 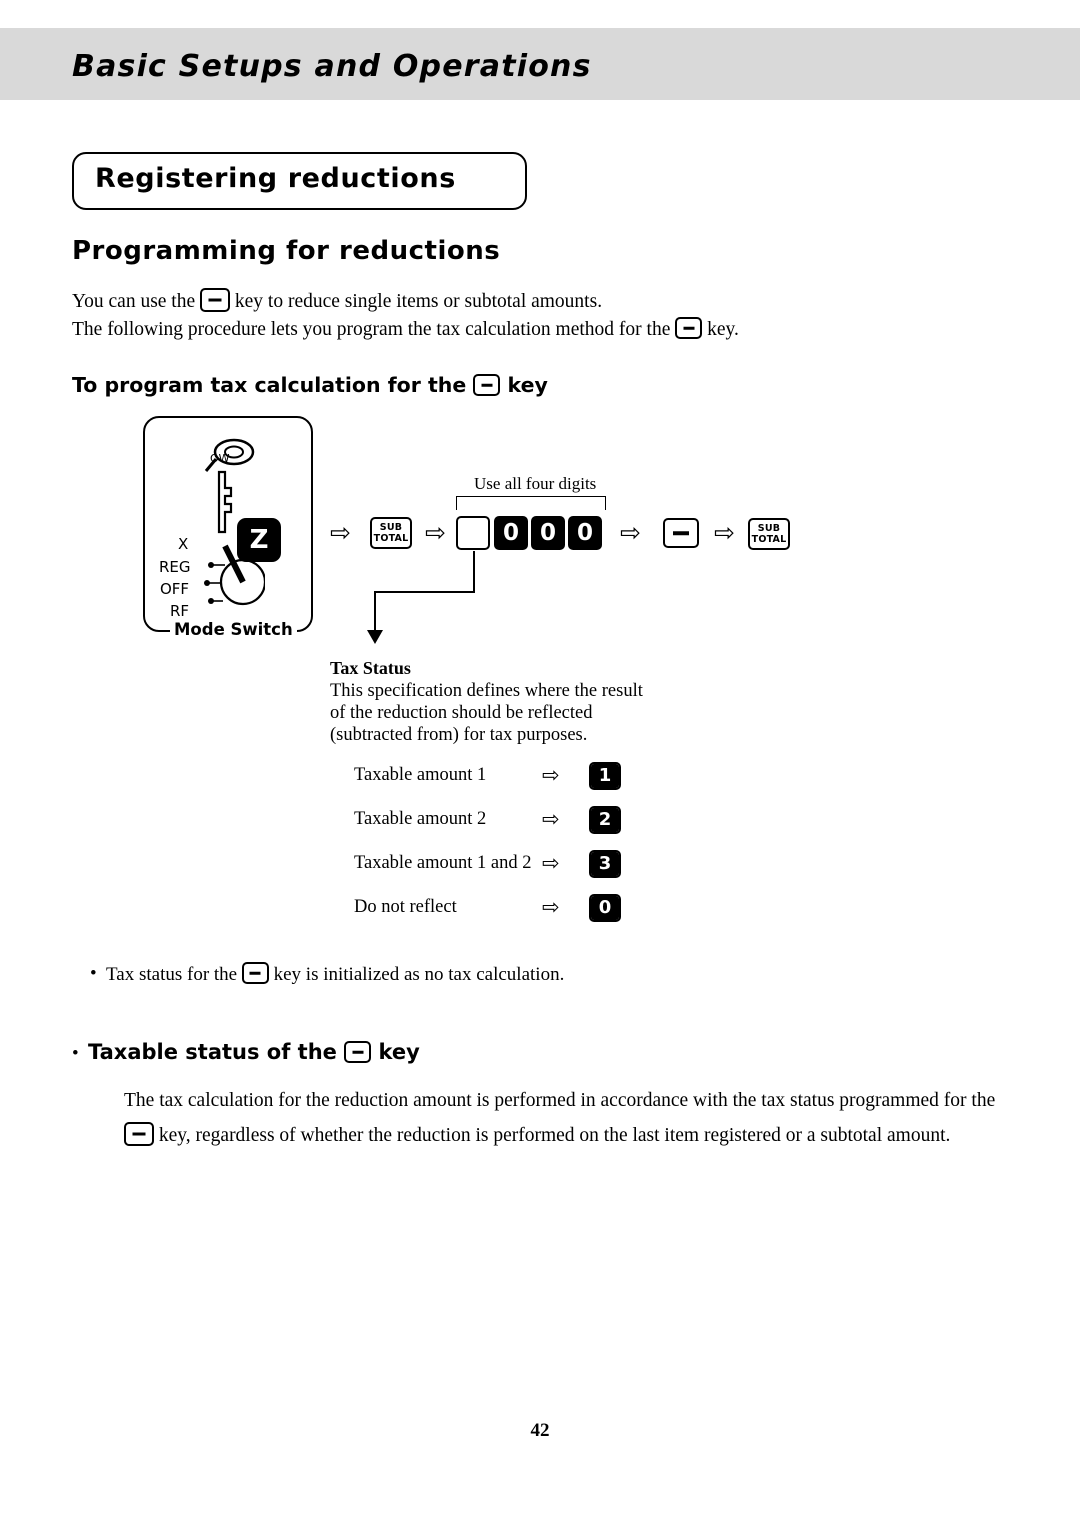 I want to click on tax-row-key-3: 3, so click(x=605, y=864).